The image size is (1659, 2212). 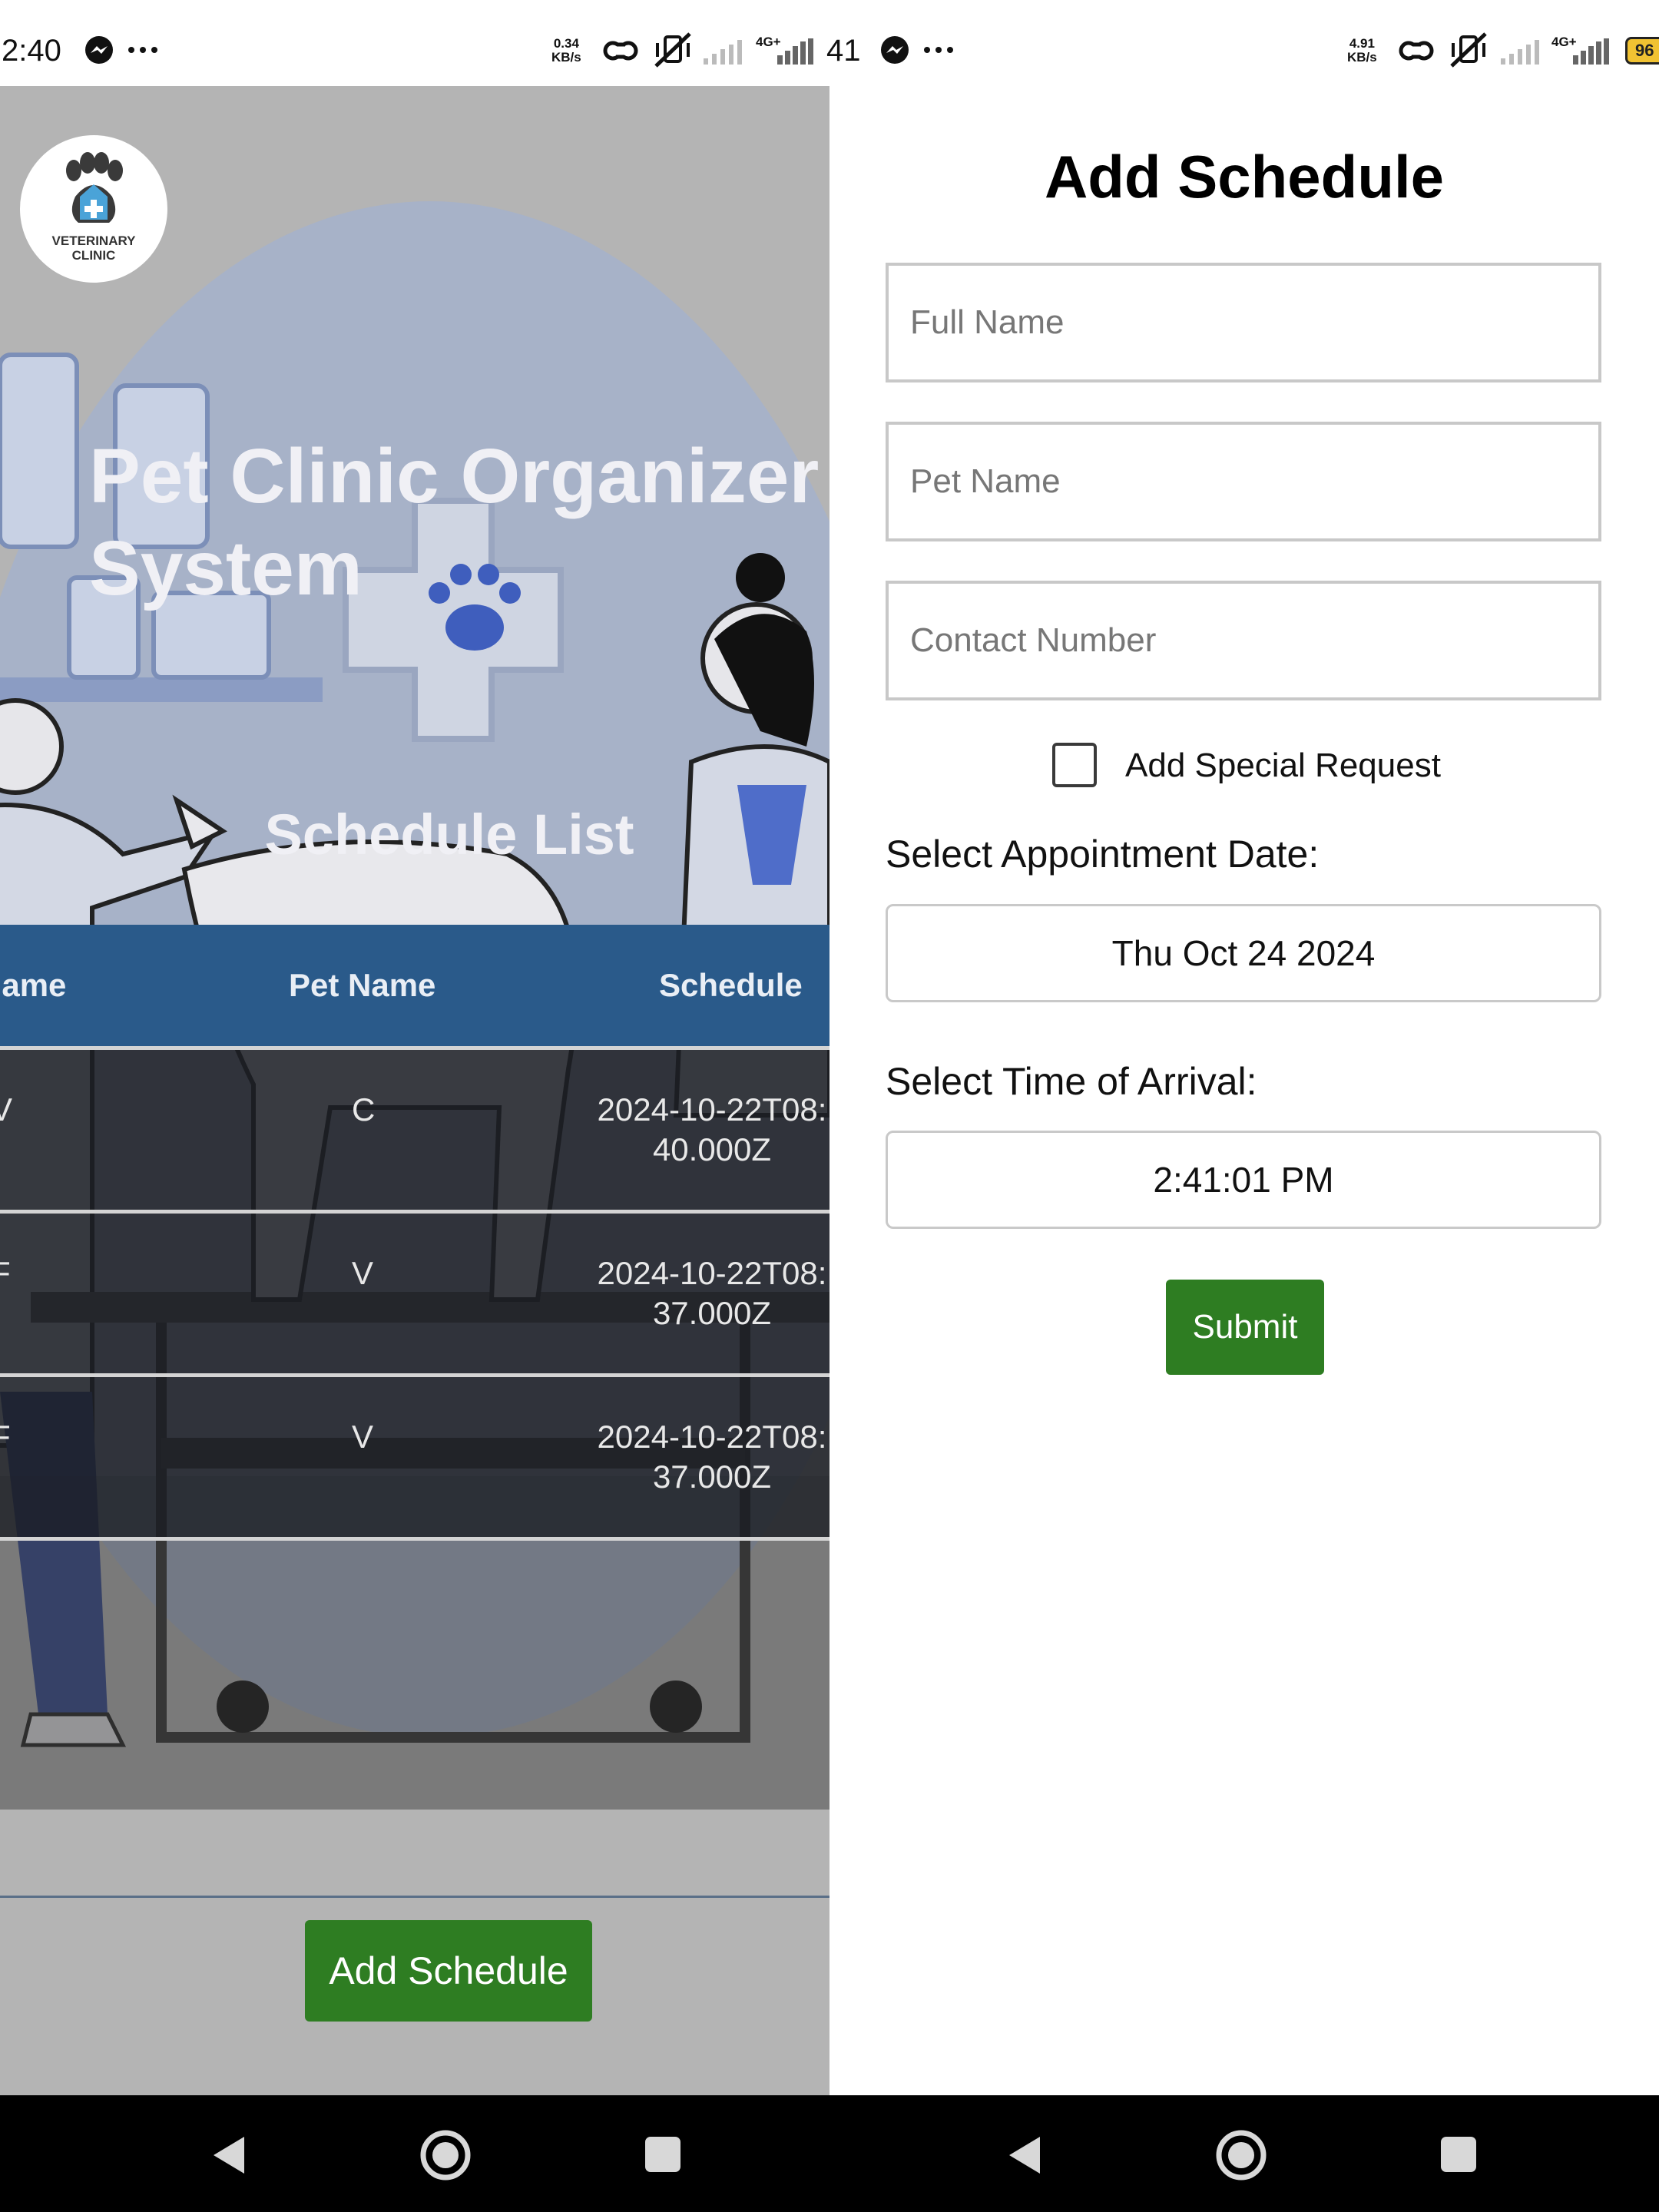 I want to click on battery-level: 96, so click(x=1645, y=50).